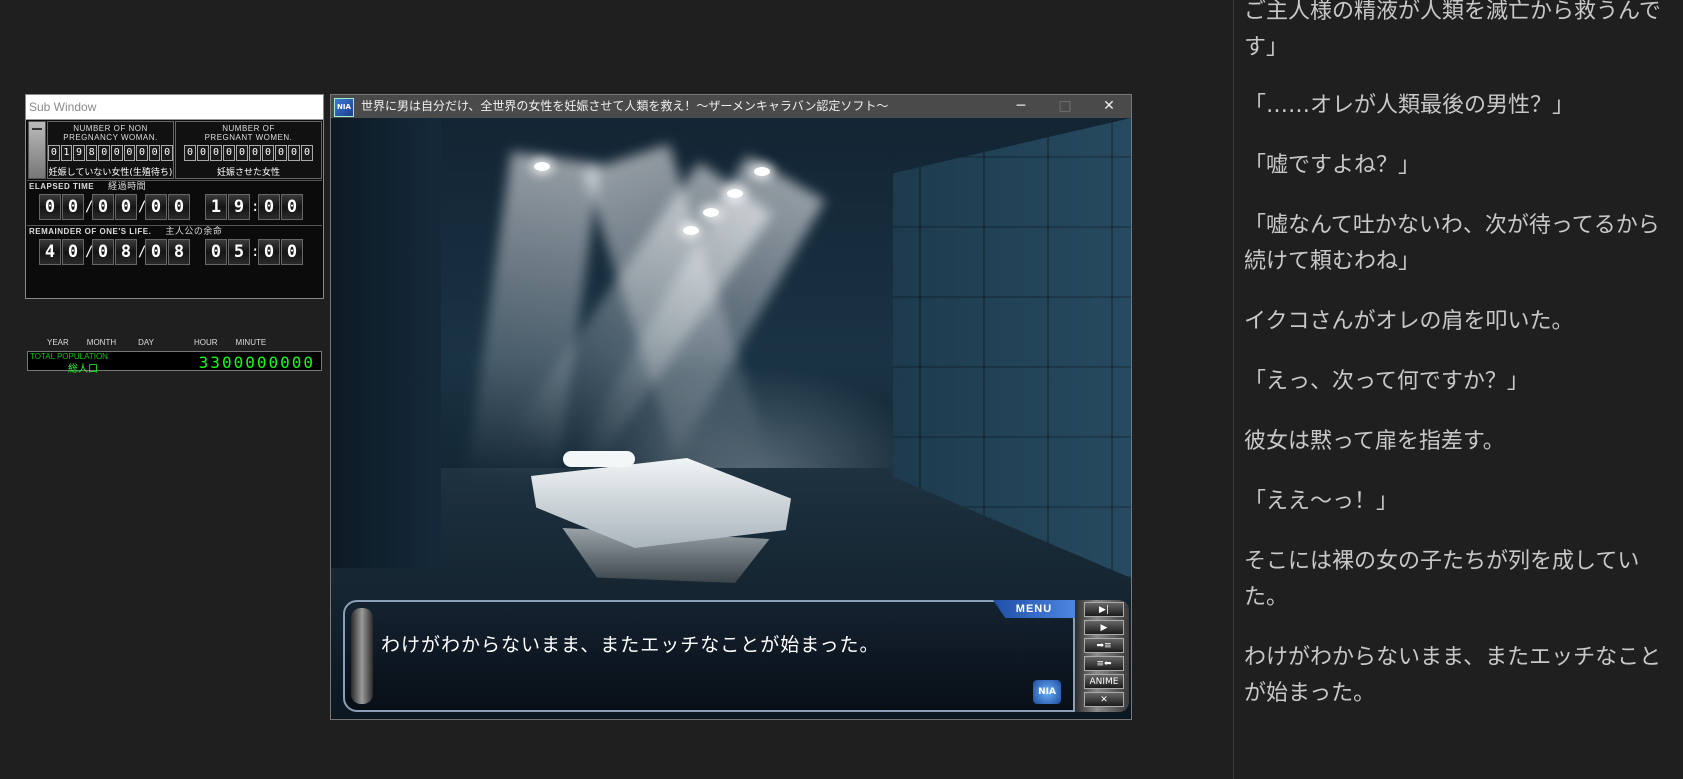 The image size is (1683, 779). I want to click on unit-year: YEAR, so click(58, 342).